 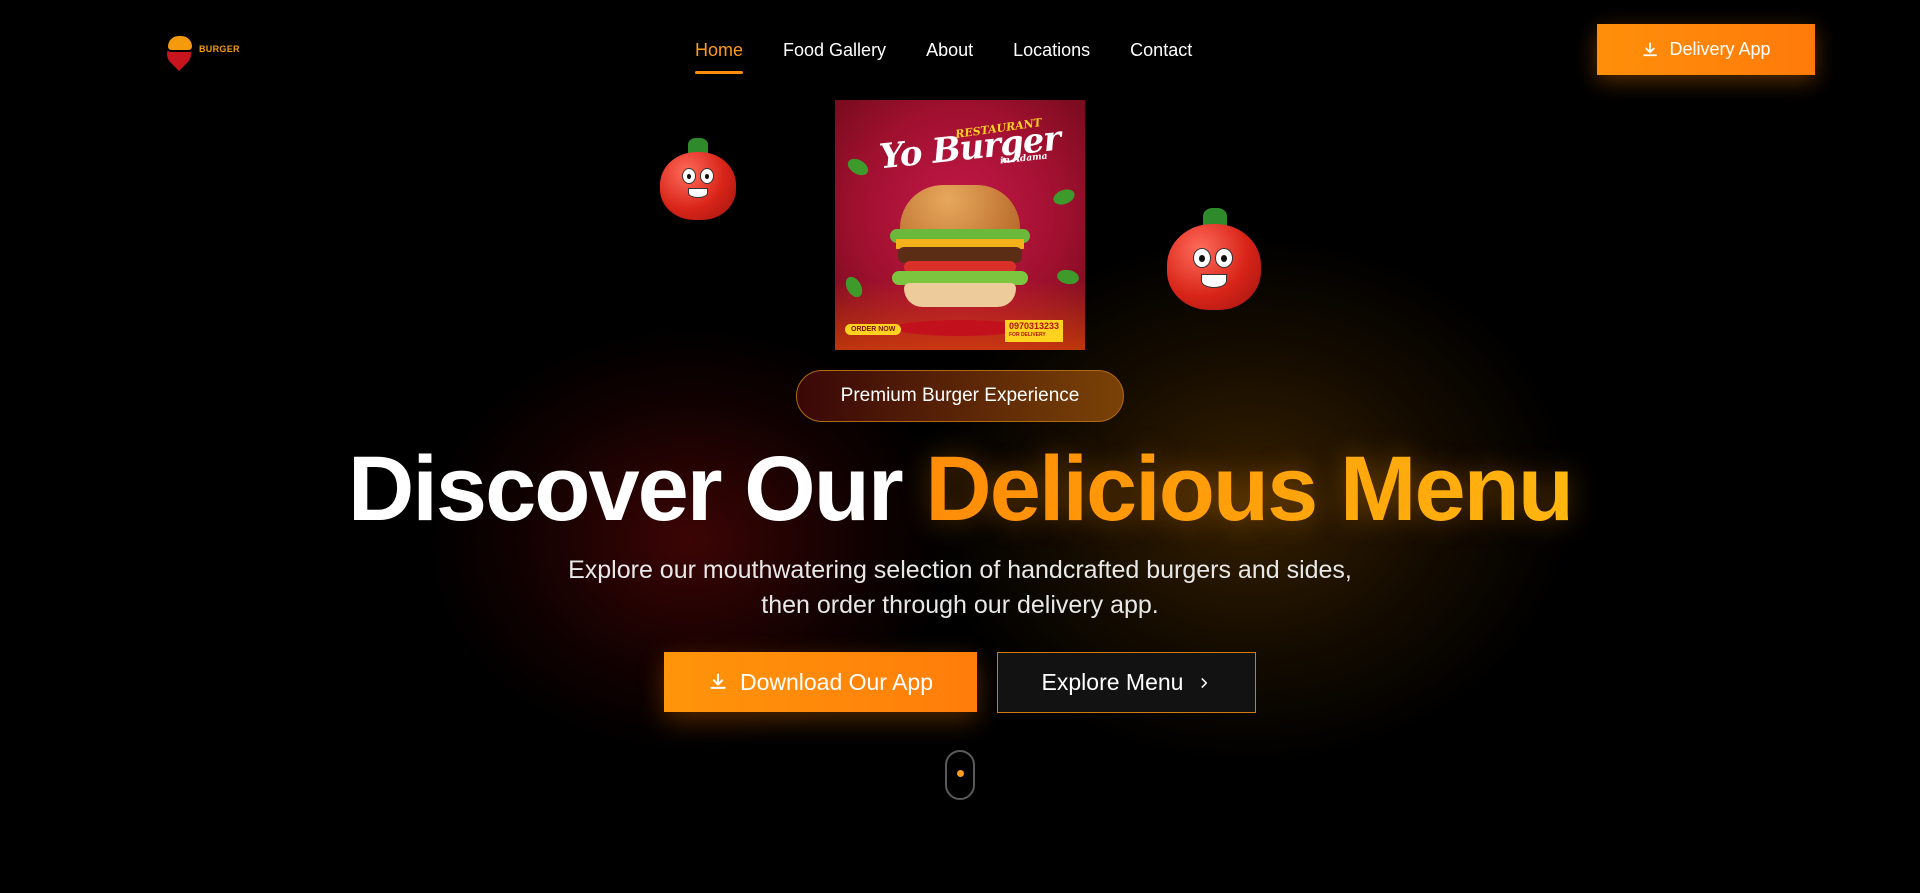 What do you see at coordinates (698, 179) in the screenshot?
I see `tomato-mascot-left` at bounding box center [698, 179].